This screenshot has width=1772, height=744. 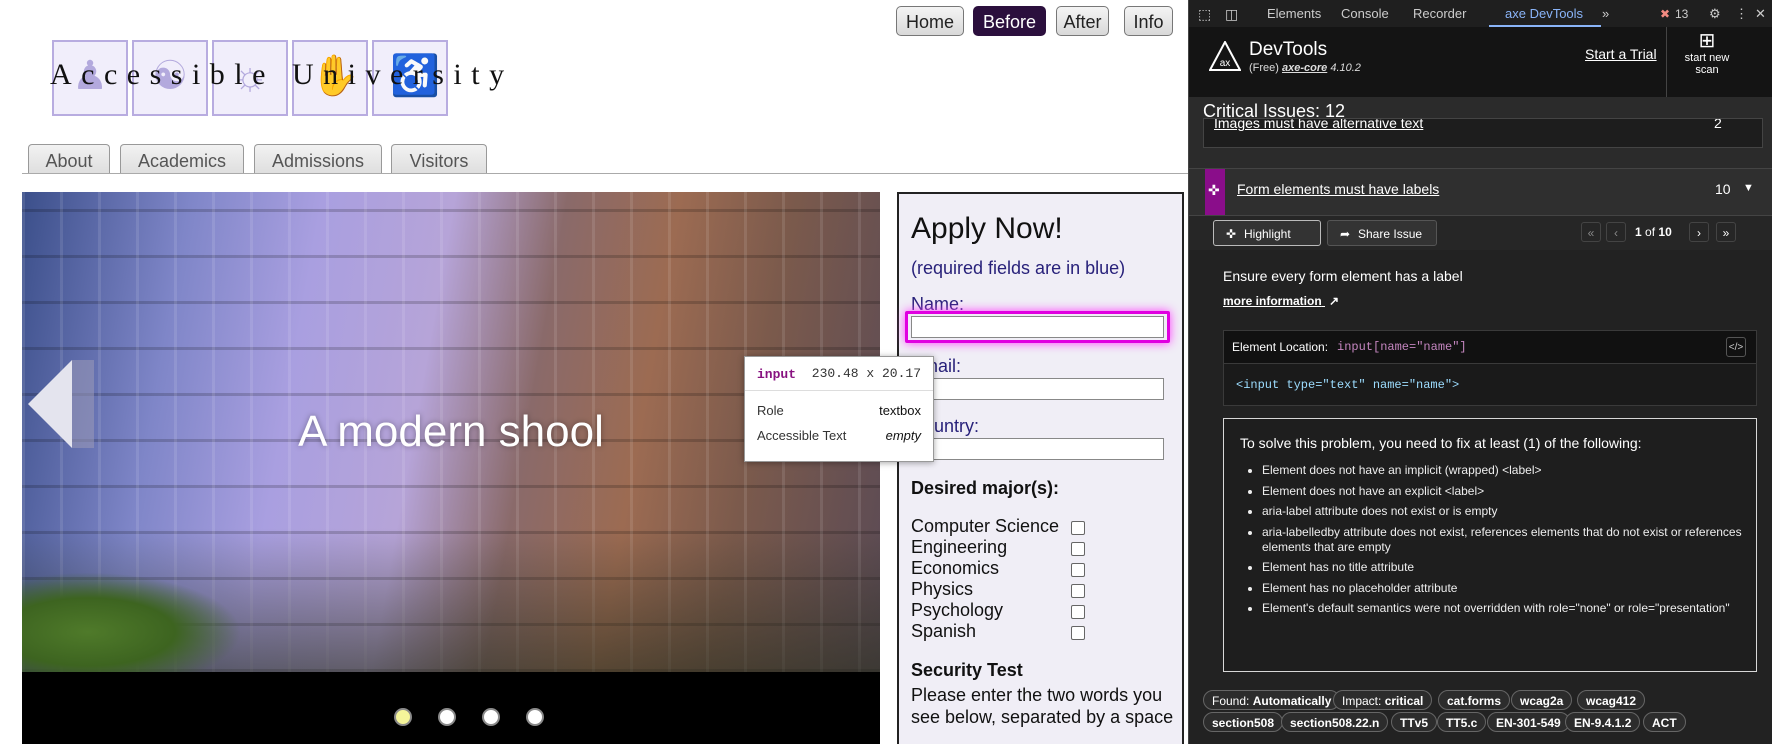 What do you see at coordinates (182, 159) in the screenshot?
I see `tab-academics: Academics` at bounding box center [182, 159].